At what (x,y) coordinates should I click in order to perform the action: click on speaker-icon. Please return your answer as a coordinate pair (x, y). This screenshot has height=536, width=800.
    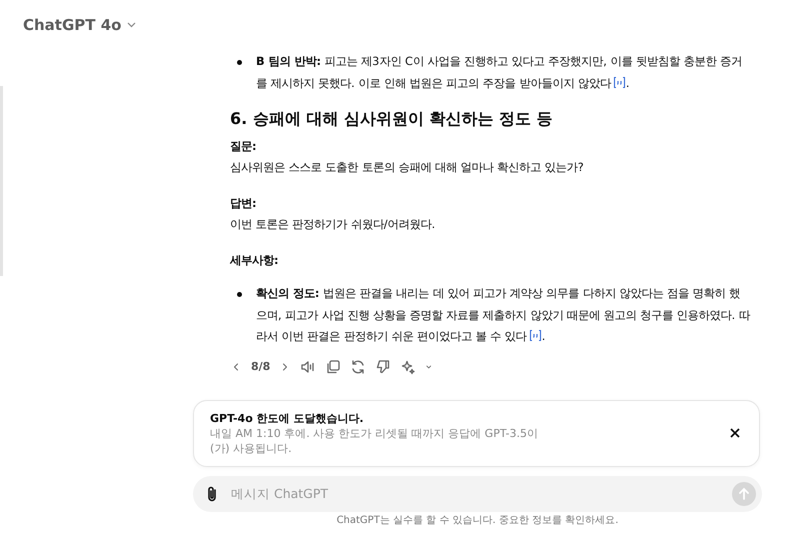
    Looking at the image, I should click on (308, 366).